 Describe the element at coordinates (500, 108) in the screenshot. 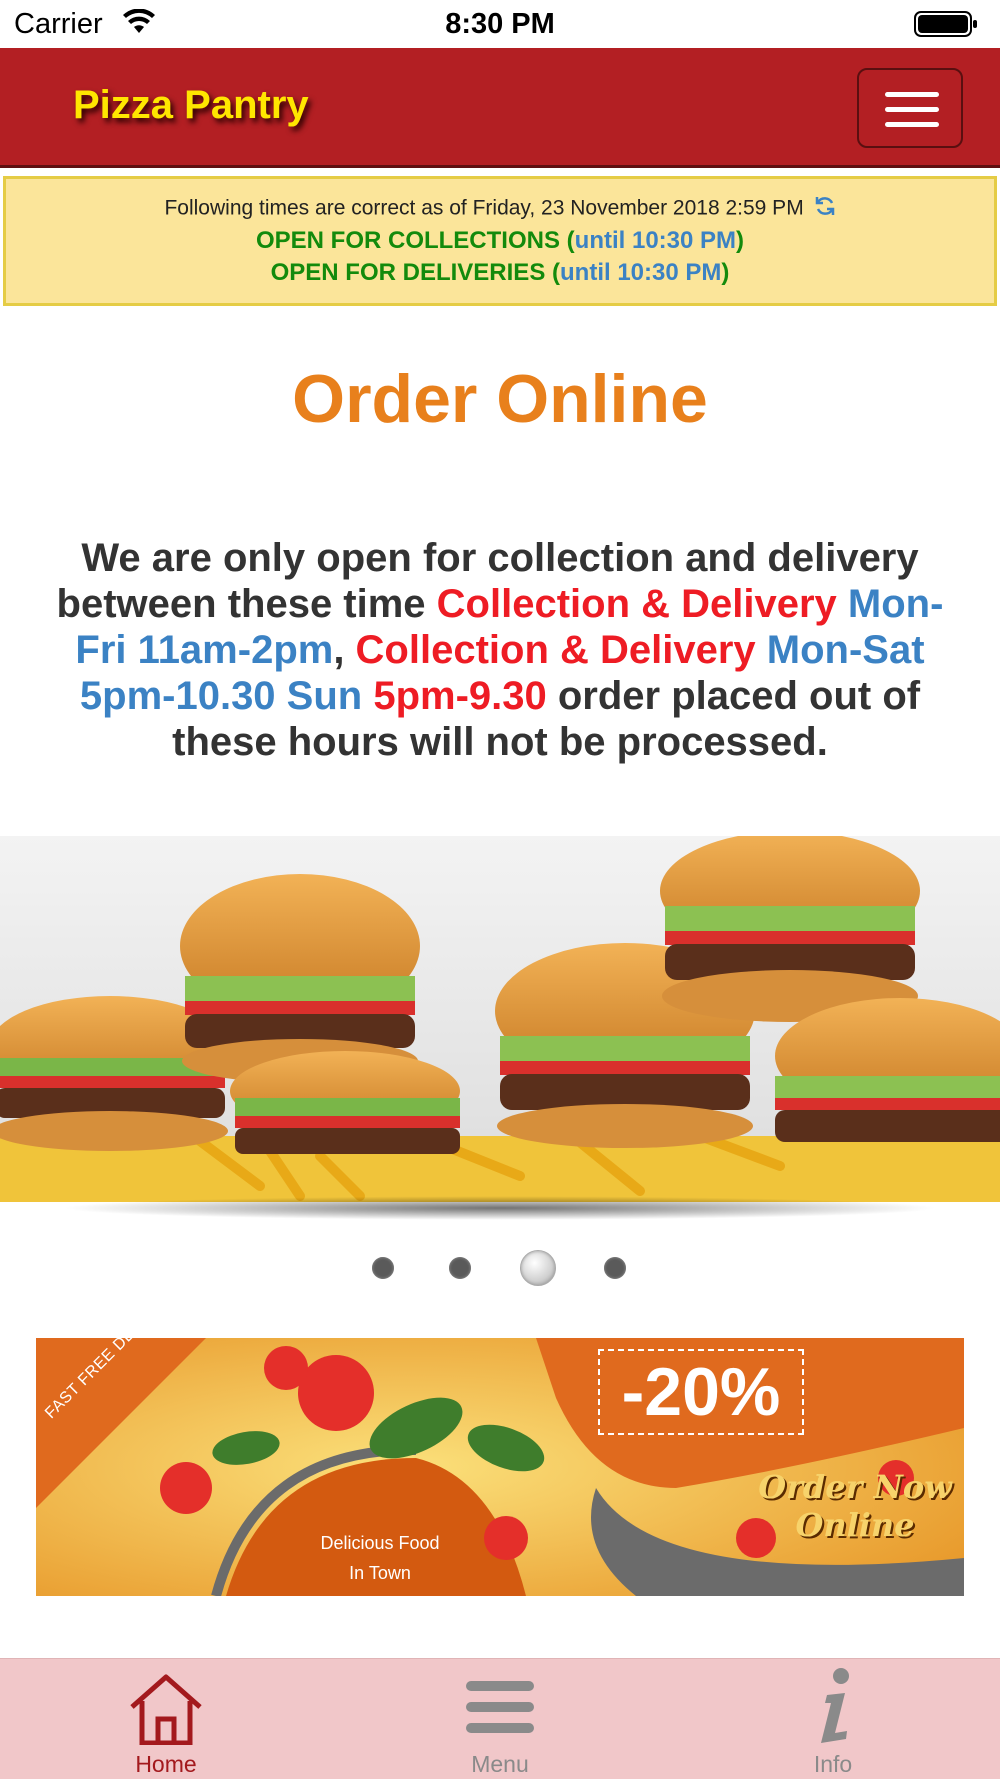

I see `top-navbar: Pizza Pantry` at that location.